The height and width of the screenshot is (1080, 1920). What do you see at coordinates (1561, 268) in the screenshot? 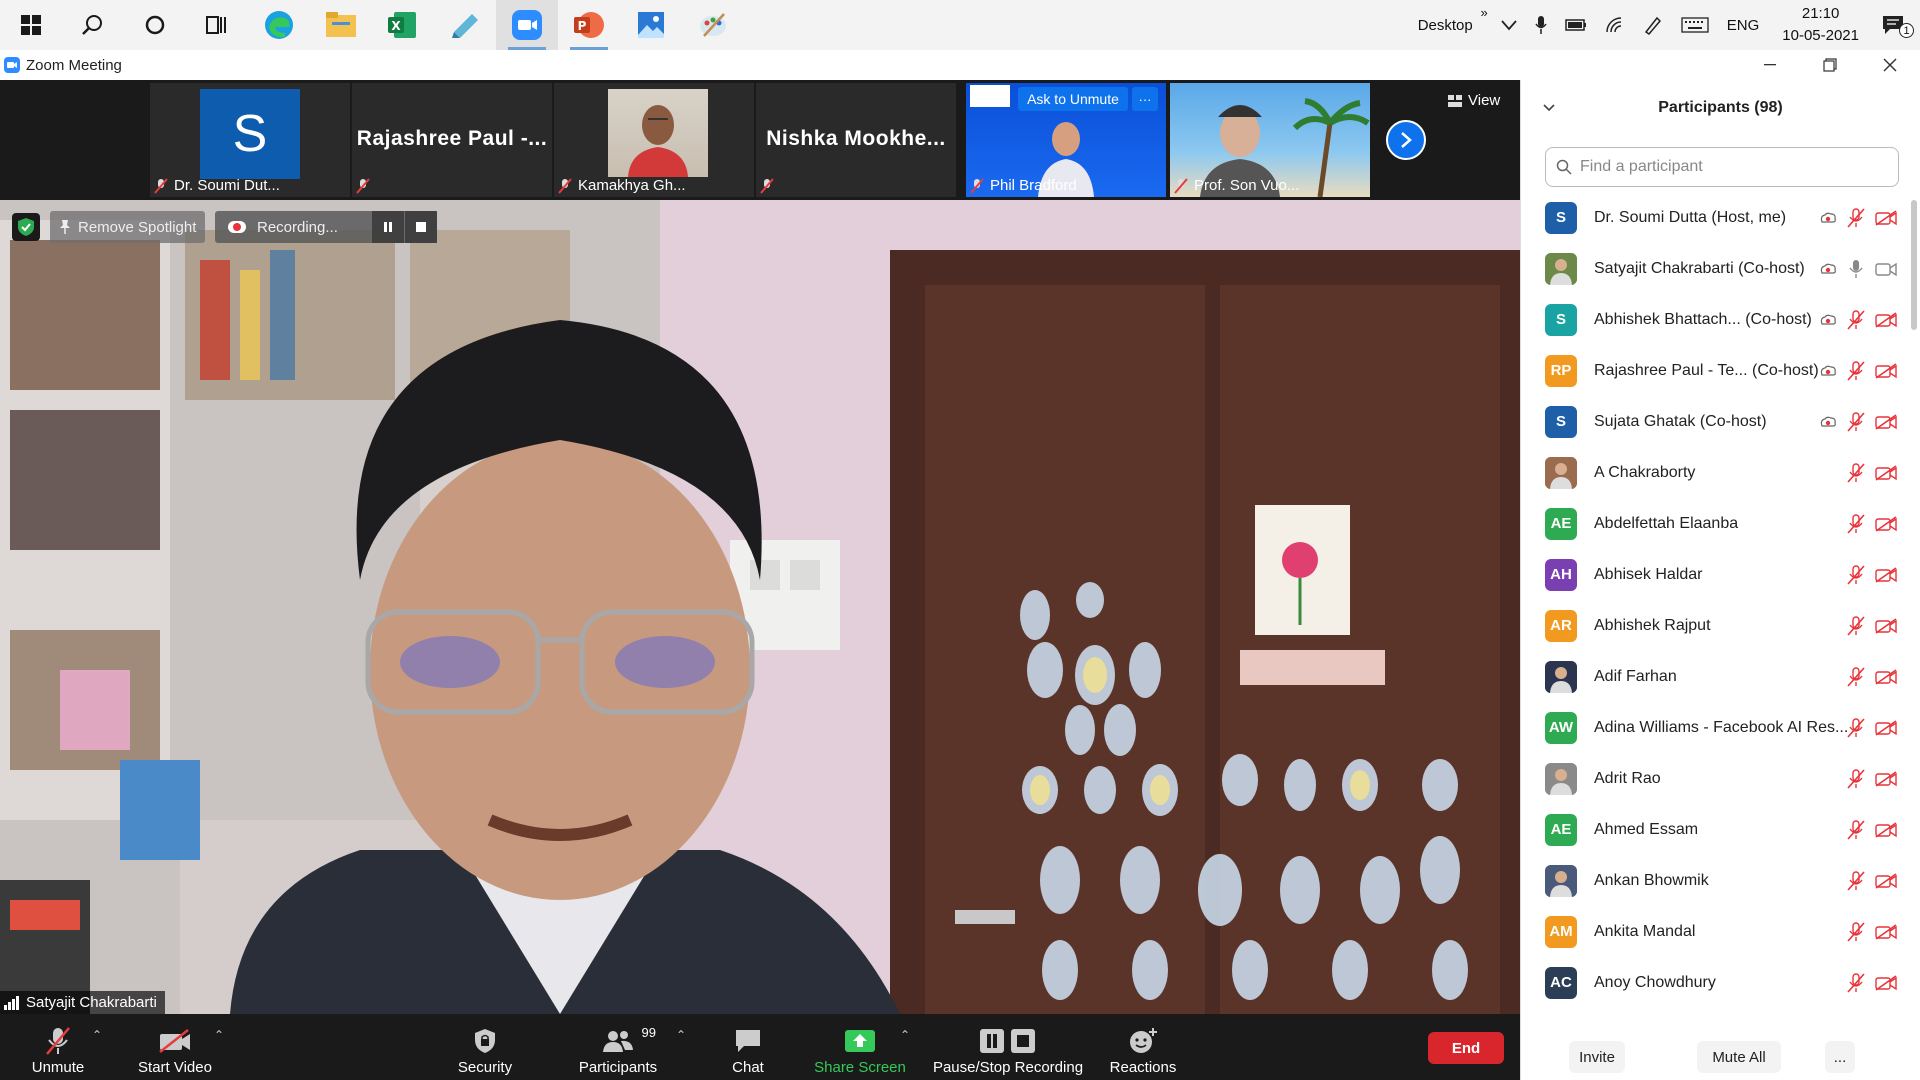
I see `avatar` at bounding box center [1561, 268].